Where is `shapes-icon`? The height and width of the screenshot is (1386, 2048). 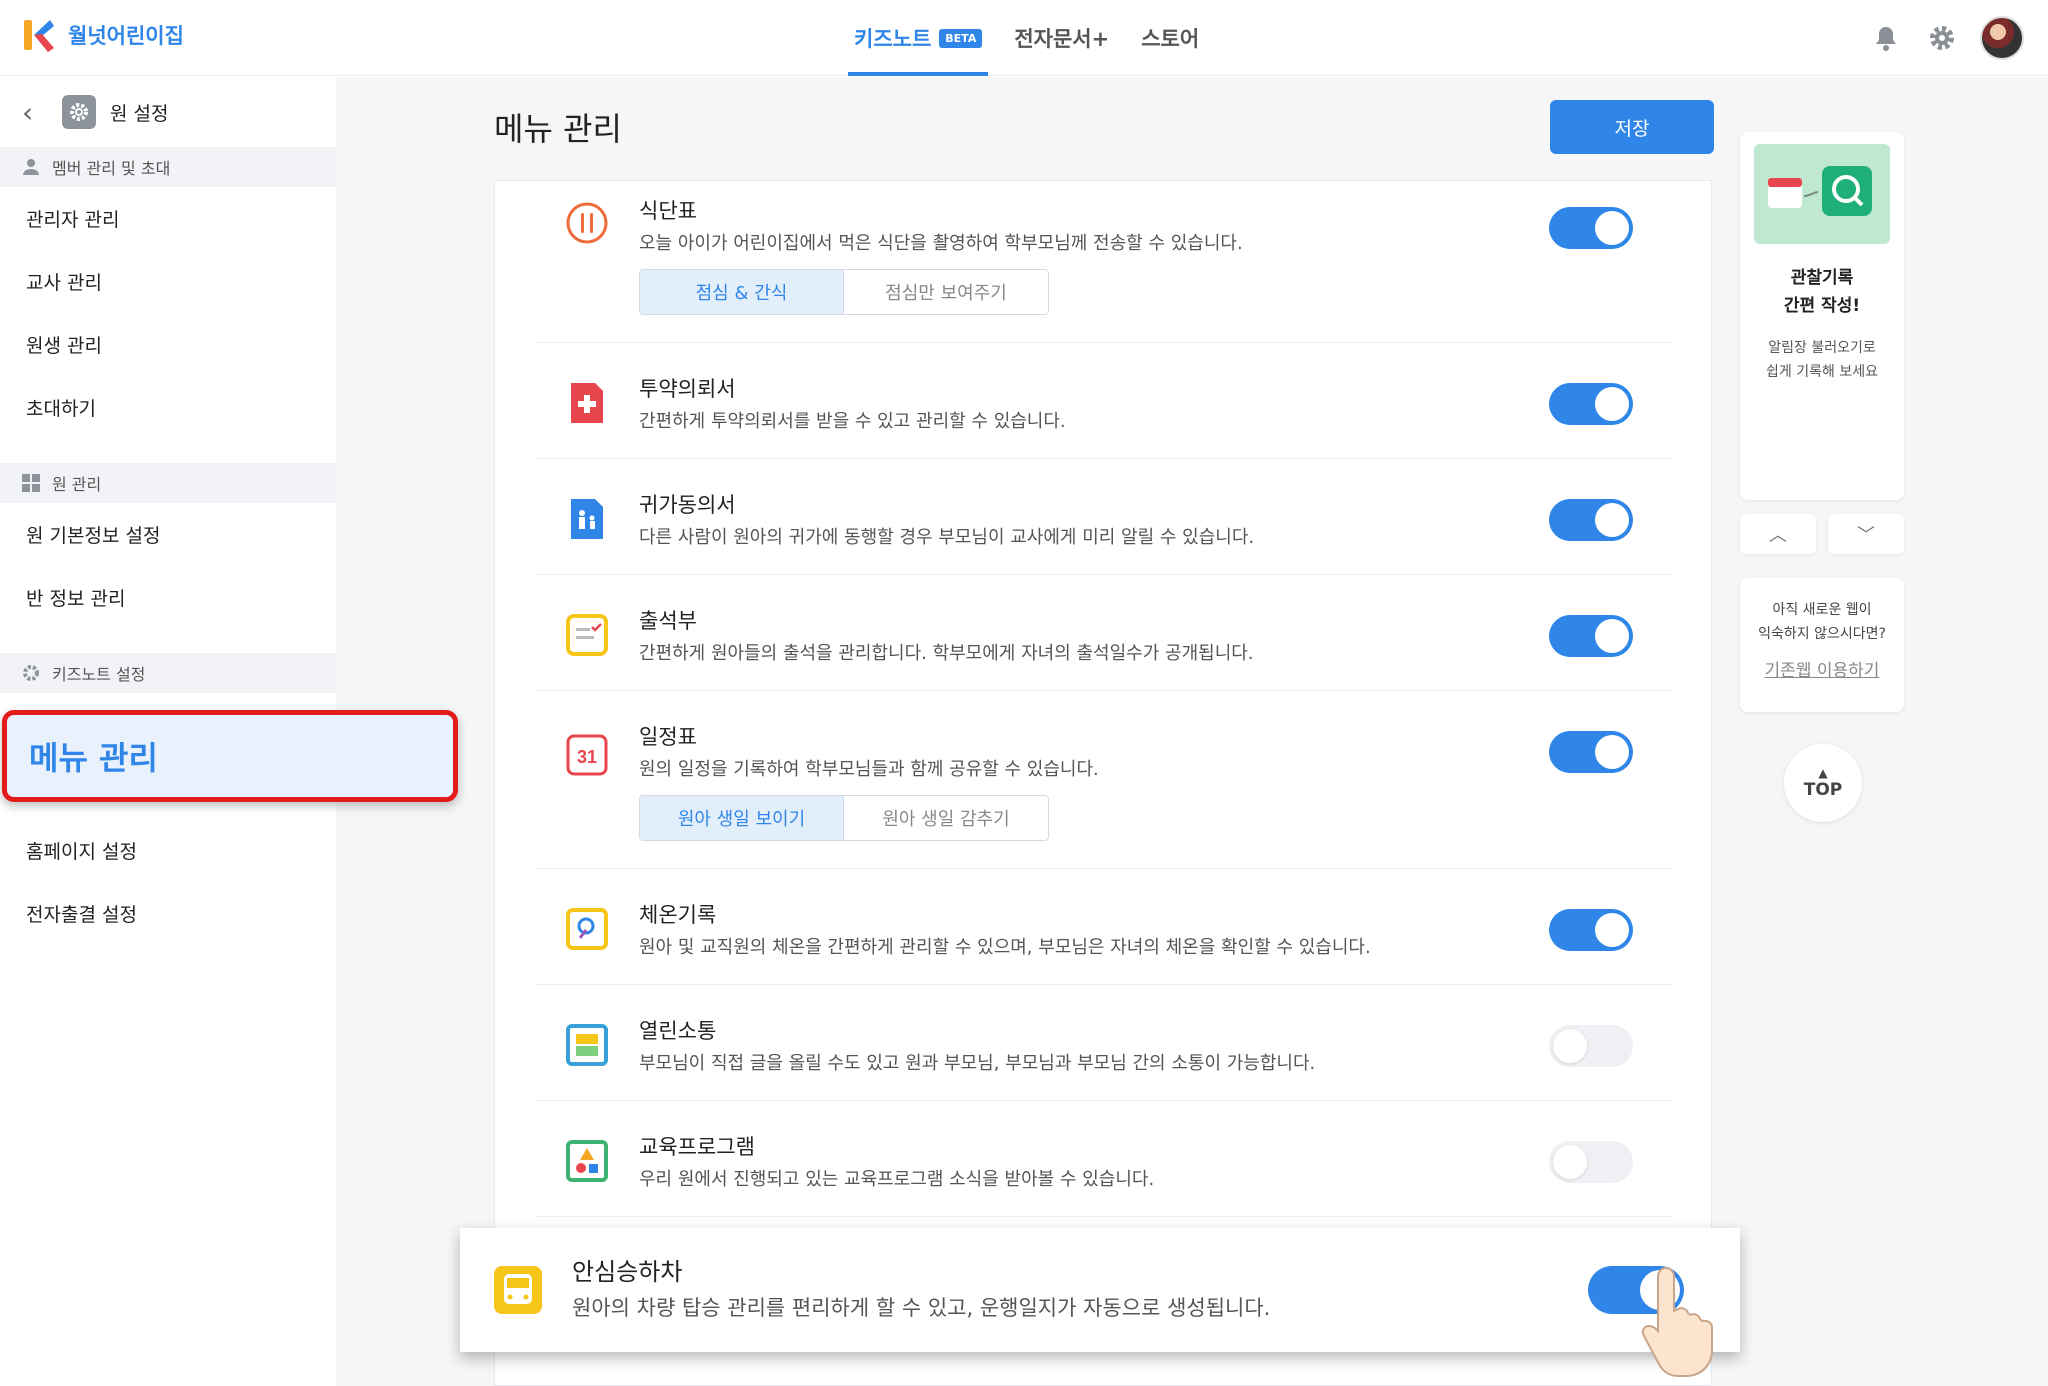
shapes-icon is located at coordinates (587, 1161).